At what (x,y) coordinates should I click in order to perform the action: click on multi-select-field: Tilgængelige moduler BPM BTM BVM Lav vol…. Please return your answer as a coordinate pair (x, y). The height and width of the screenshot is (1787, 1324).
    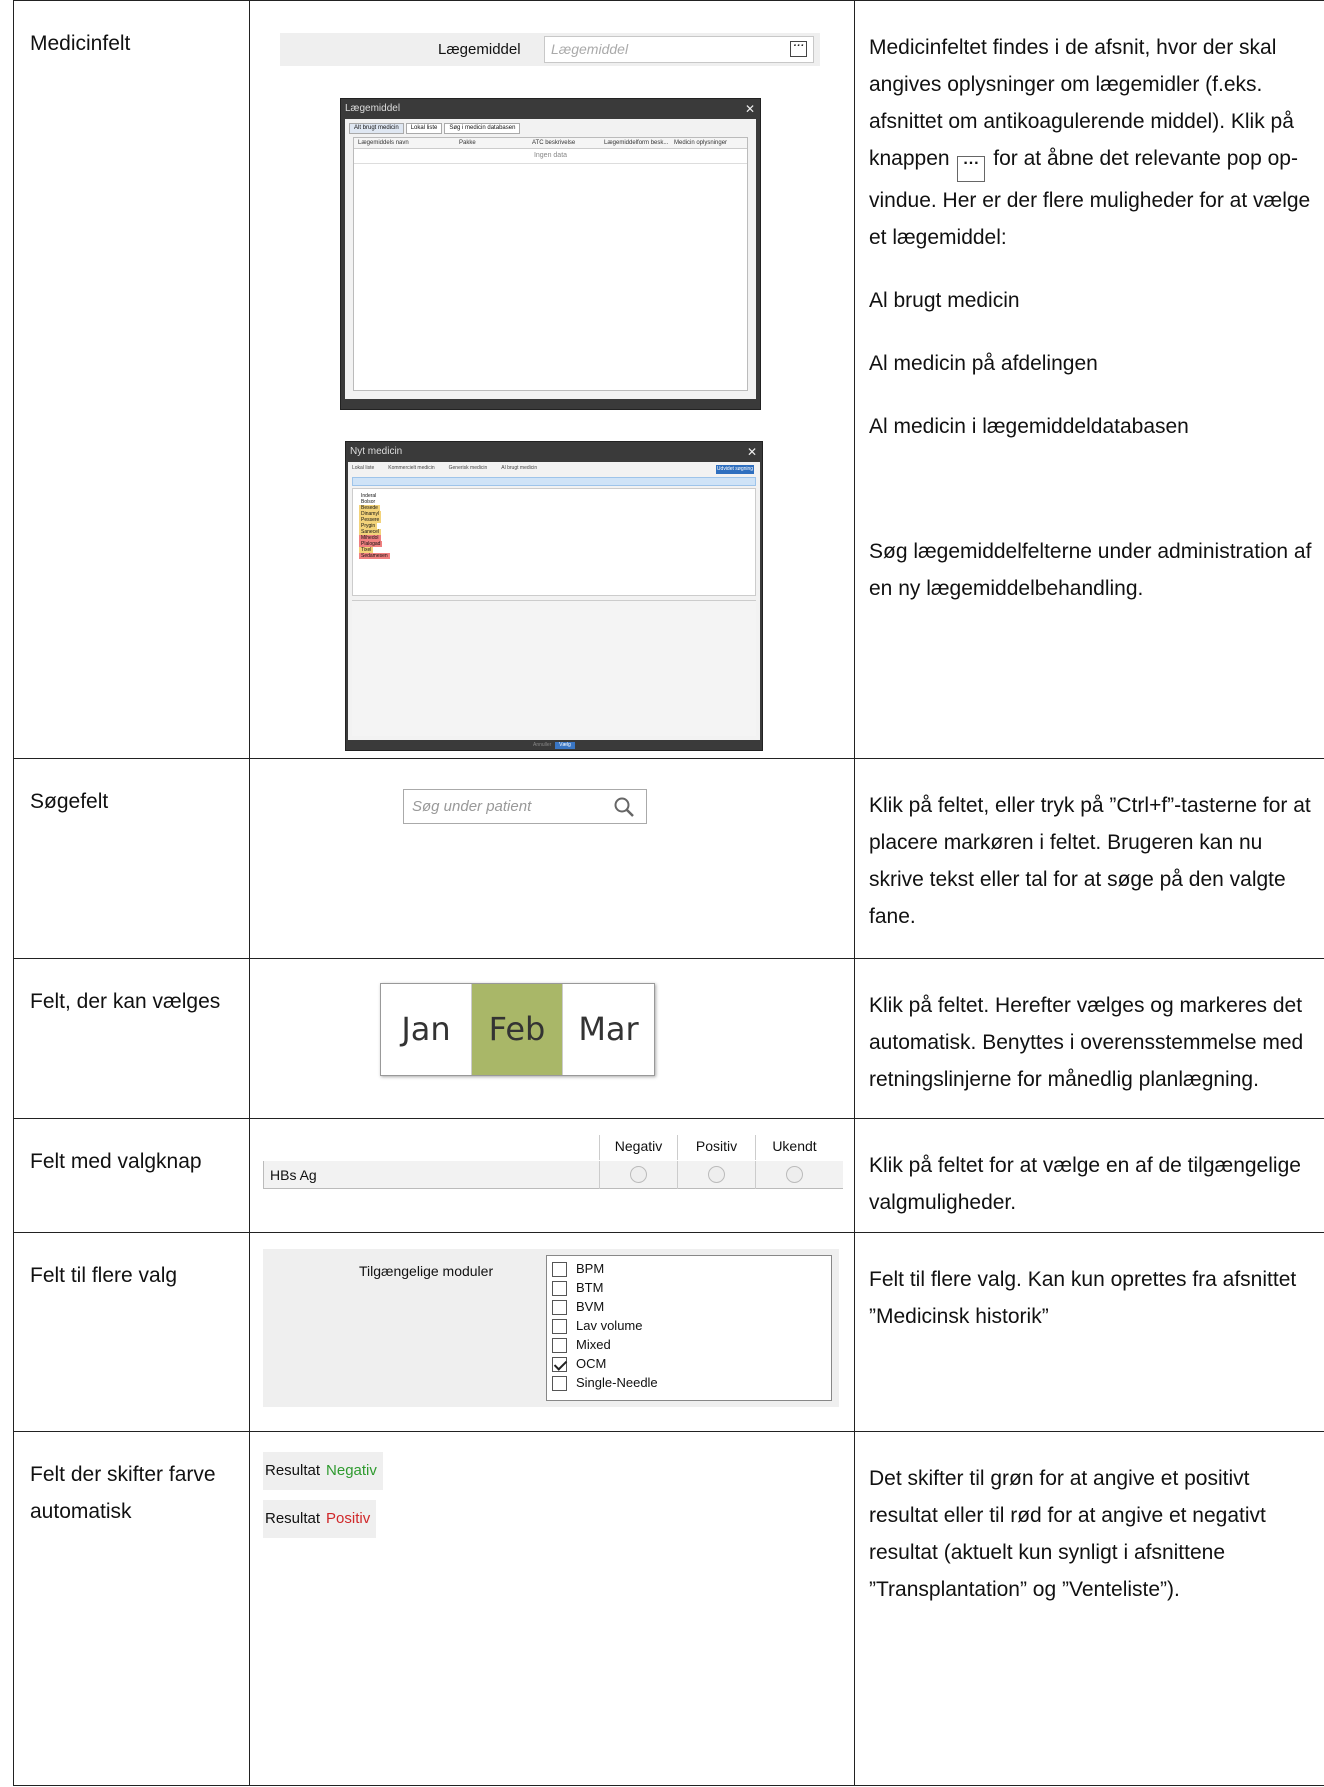
    Looking at the image, I should click on (551, 1328).